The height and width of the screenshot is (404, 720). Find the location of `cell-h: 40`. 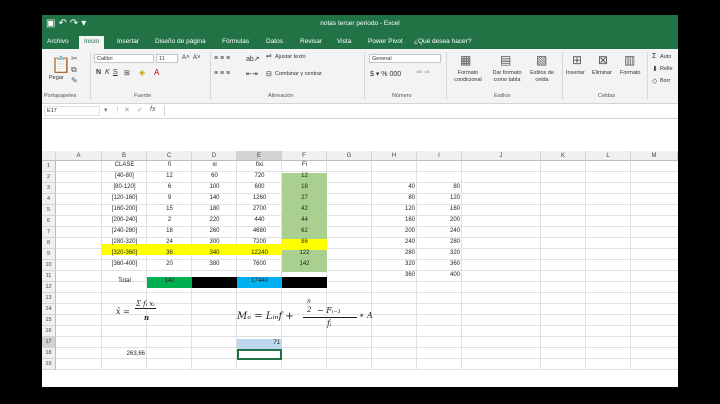

cell-h: 40 is located at coordinates (393, 187).